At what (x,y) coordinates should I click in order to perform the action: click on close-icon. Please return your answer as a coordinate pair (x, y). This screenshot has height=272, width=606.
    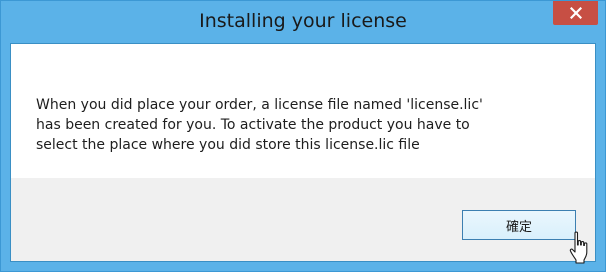
    Looking at the image, I should click on (575, 13).